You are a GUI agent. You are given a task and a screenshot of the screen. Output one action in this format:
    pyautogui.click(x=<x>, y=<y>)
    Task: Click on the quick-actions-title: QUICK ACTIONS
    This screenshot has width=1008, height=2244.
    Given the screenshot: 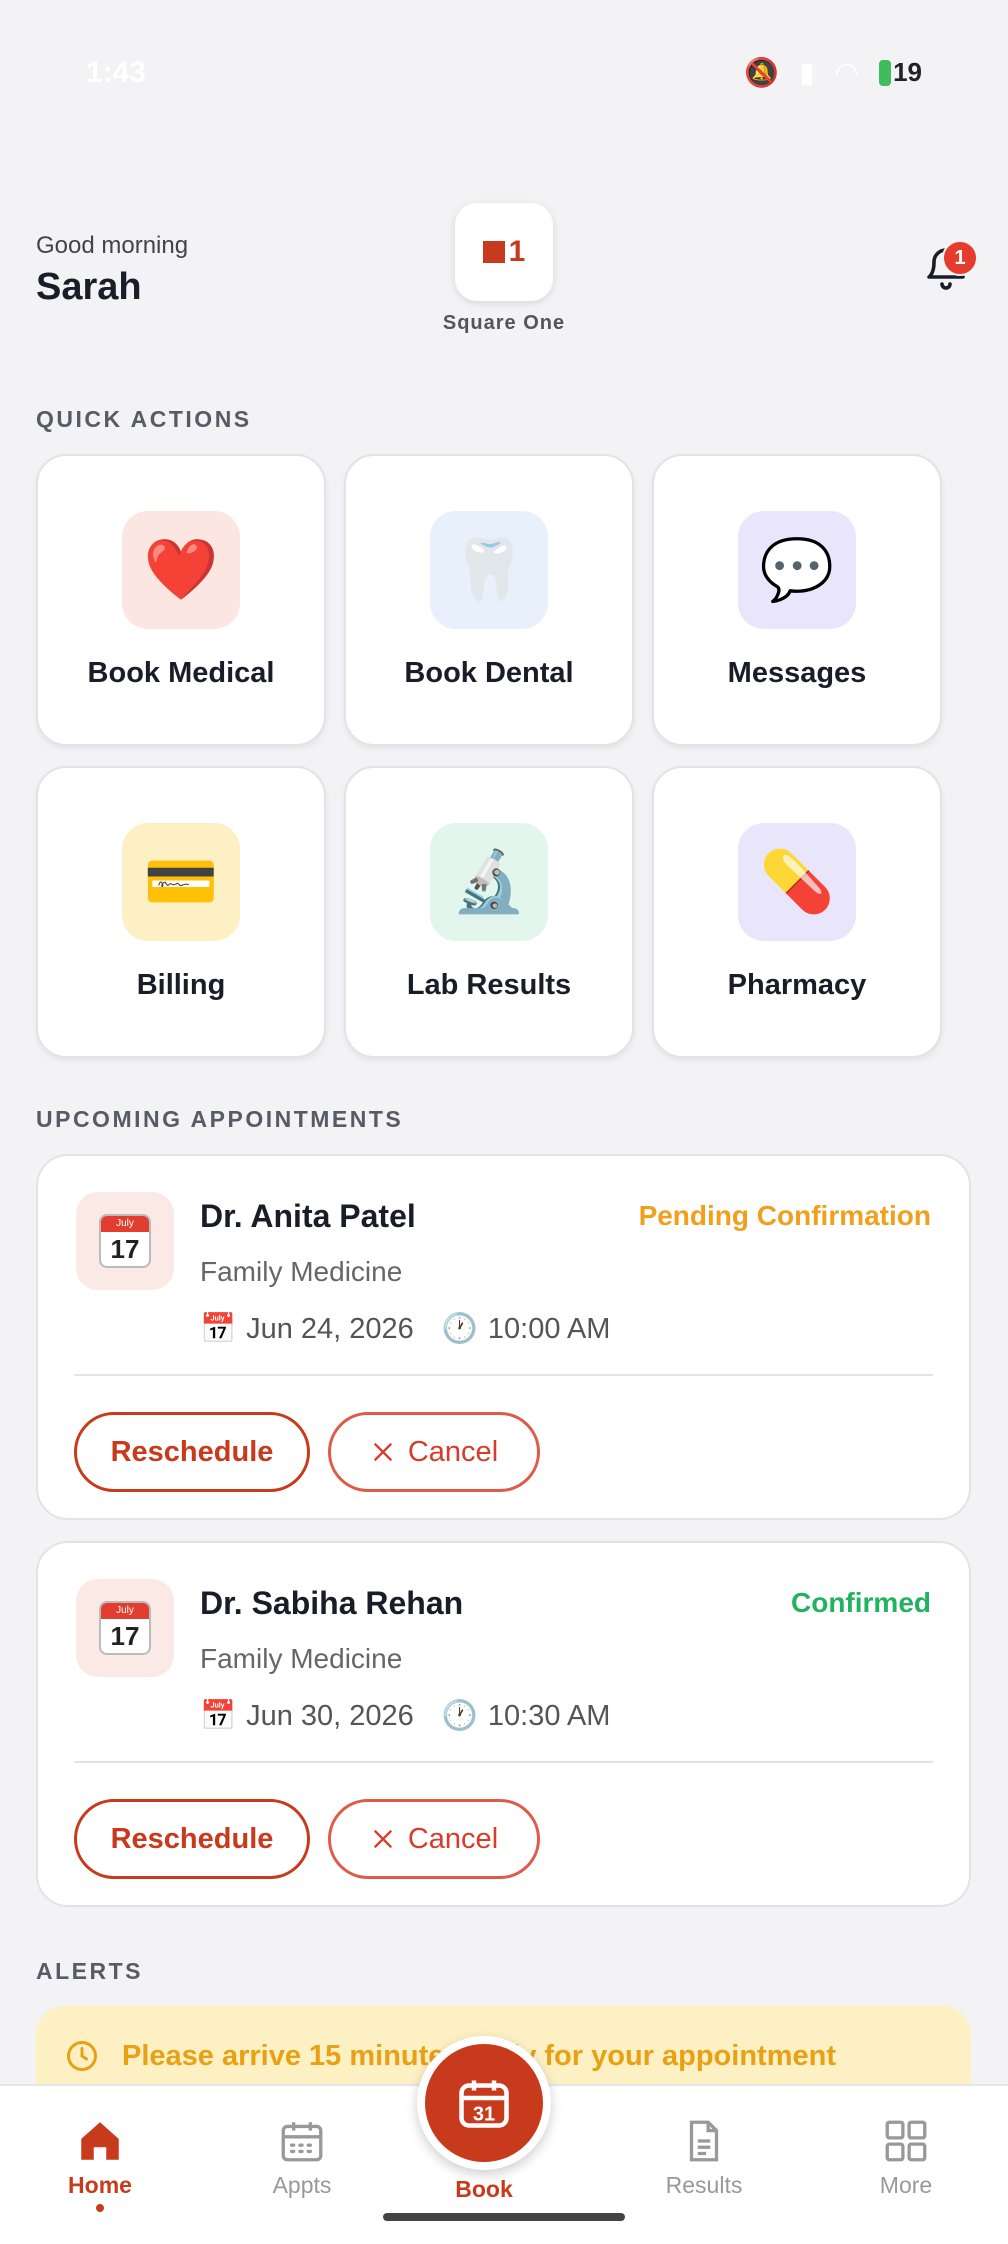 What is the action you would take?
    pyautogui.click(x=144, y=419)
    